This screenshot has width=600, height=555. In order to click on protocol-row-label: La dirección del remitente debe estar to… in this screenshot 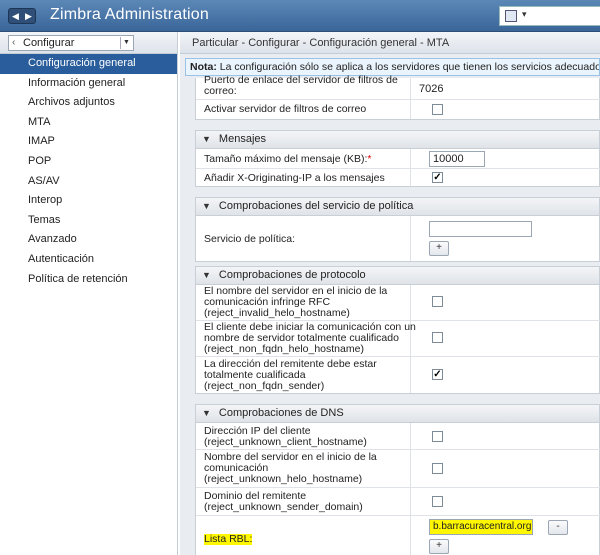, I will do `click(290, 375)`.